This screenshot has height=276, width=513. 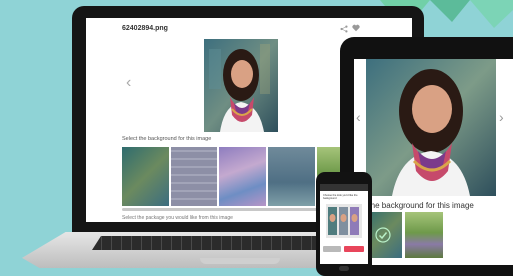 I want to click on tablet-select-background-label: t the background for this image, so click(x=419, y=205).